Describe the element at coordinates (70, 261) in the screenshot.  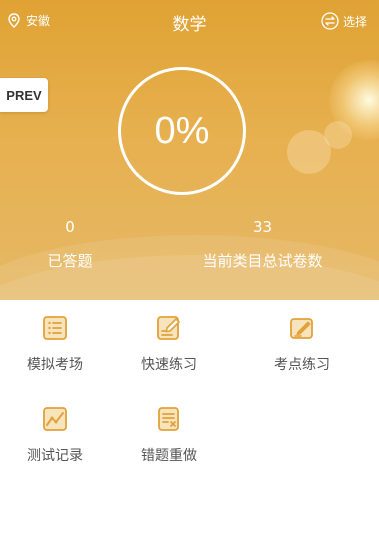
I see `answered-label: 已答题` at that location.